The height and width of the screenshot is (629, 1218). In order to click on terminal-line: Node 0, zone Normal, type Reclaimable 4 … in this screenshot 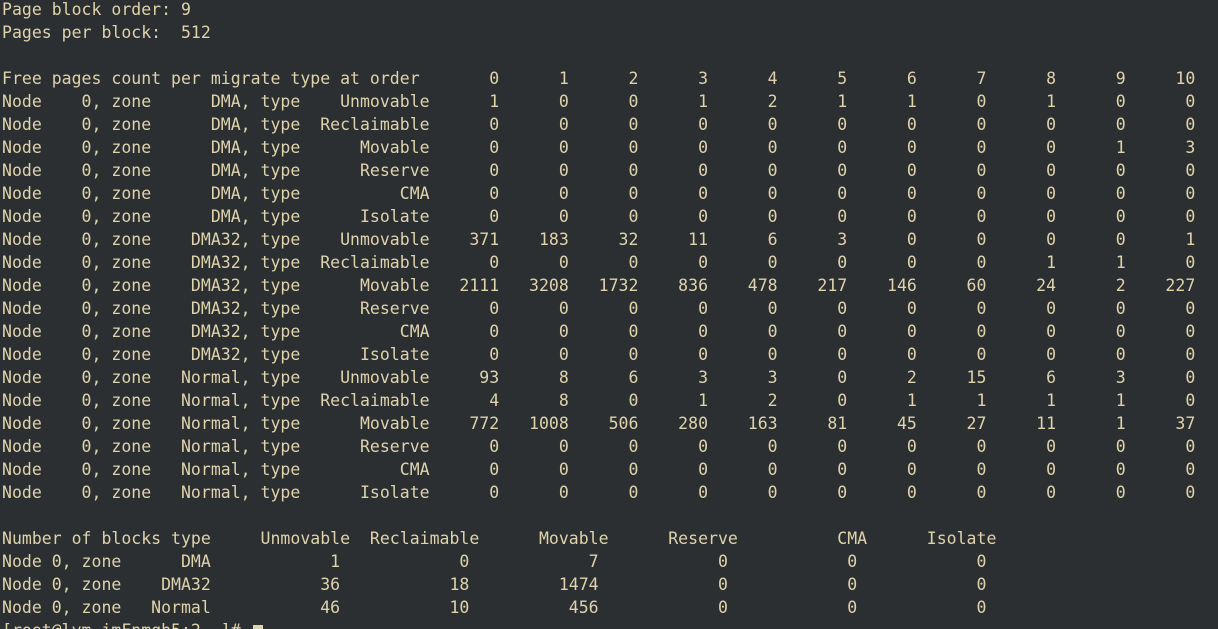, I will do `click(599, 400)`.